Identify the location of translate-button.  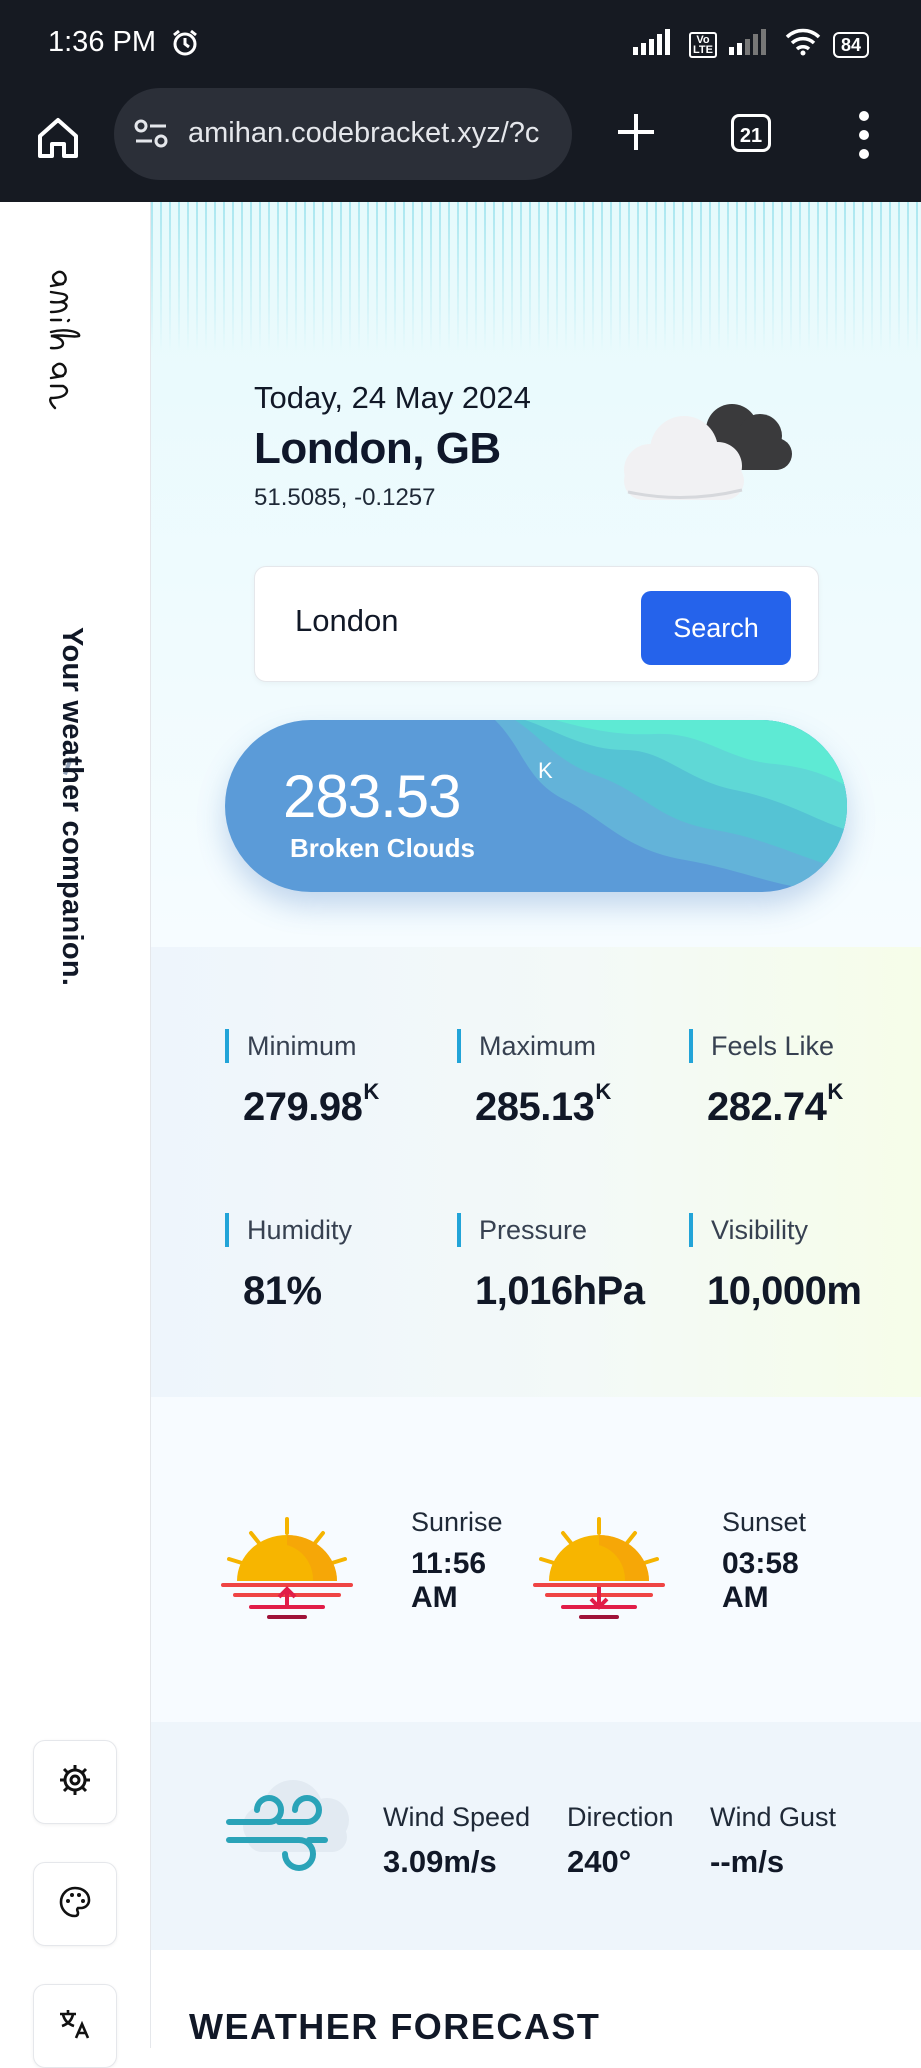
(75, 2026).